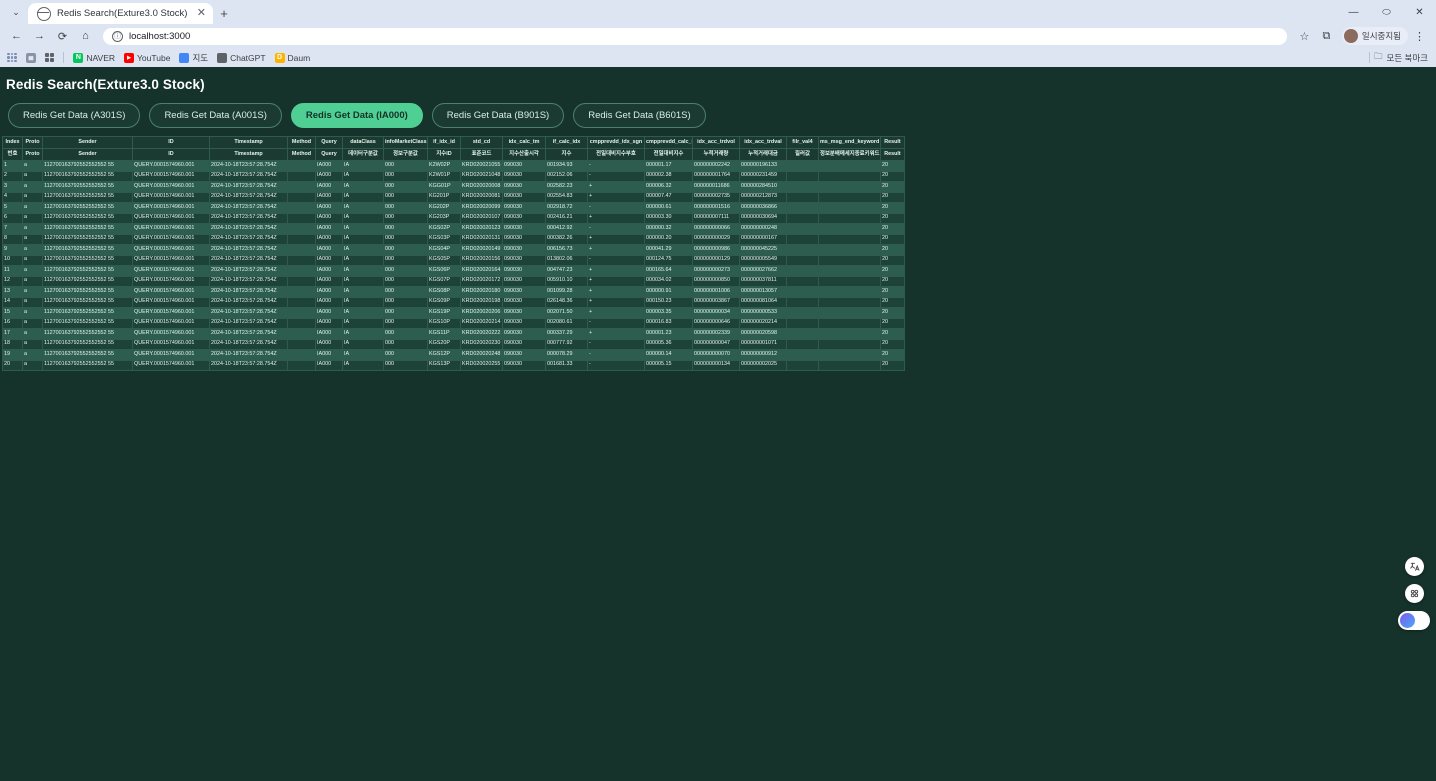 This screenshot has height=781, width=1436. What do you see at coordinates (154, 57) in the screenshot?
I see `bookmark-label: YouTube` at bounding box center [154, 57].